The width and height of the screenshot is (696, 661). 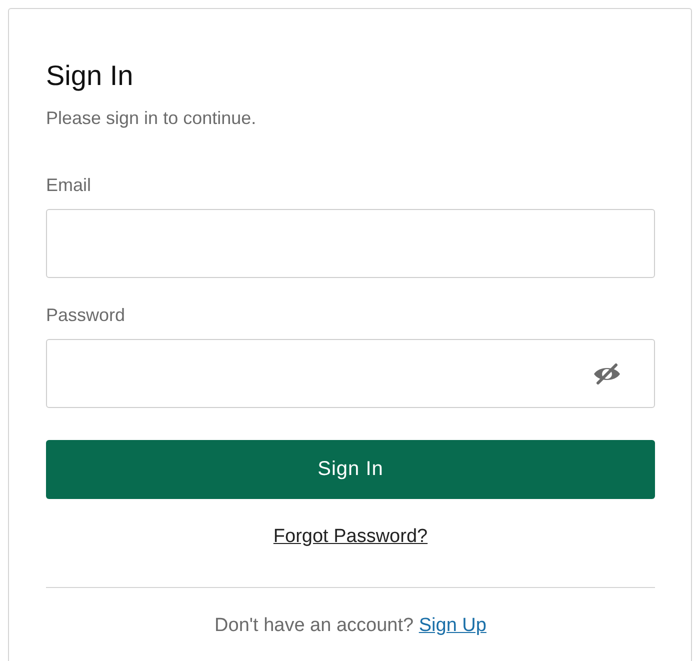 What do you see at coordinates (351, 626) in the screenshot?
I see `sign-up-prompt: Don't have an account? Sign Up` at bounding box center [351, 626].